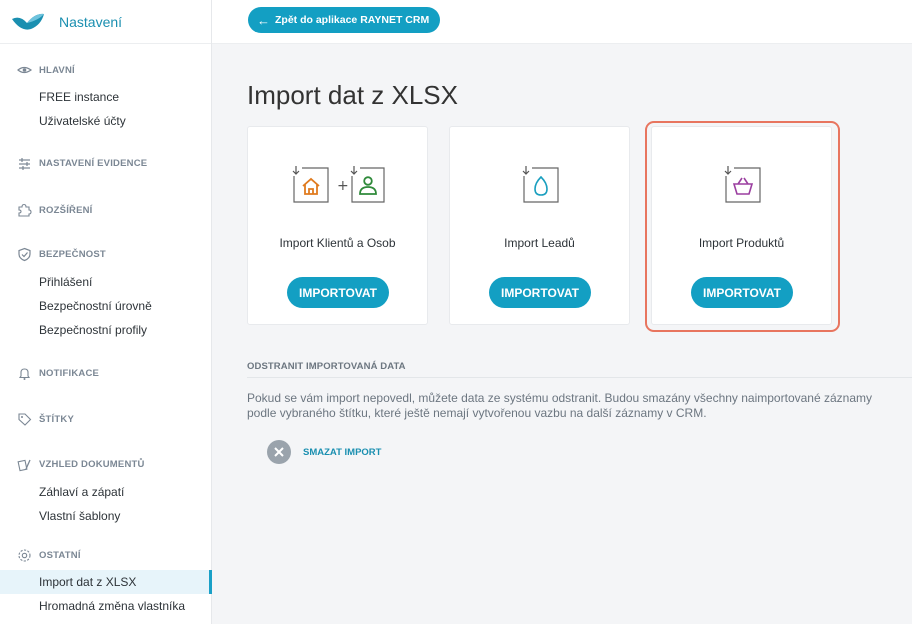 This screenshot has height=624, width=912. What do you see at coordinates (72, 254) in the screenshot?
I see `sidebar-group-label: BEZPEČNOST` at bounding box center [72, 254].